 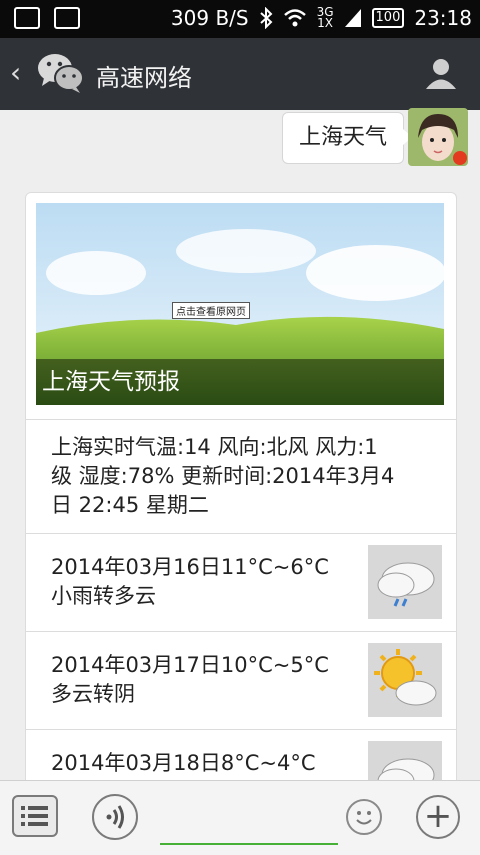 What do you see at coordinates (144, 78) in the screenshot?
I see `chat-title: 高速网络` at bounding box center [144, 78].